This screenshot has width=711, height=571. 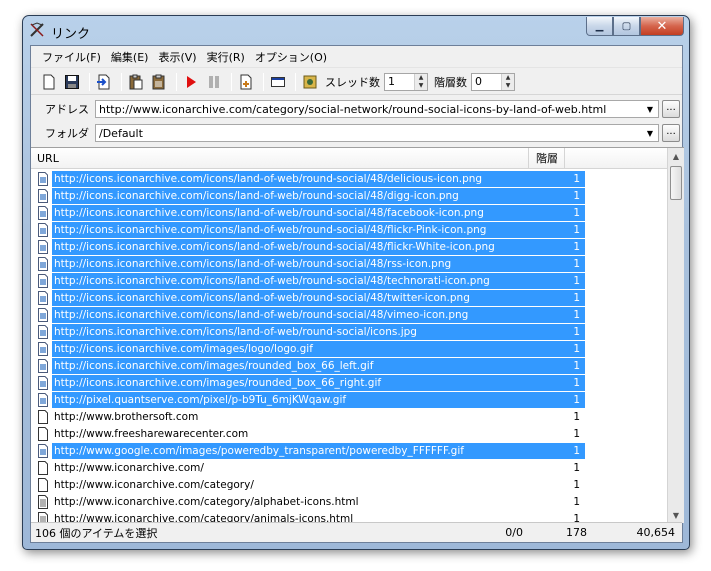 What do you see at coordinates (349, 433) in the screenshot?
I see `table-row: http://www.freesharewarecenter.com 1` at bounding box center [349, 433].